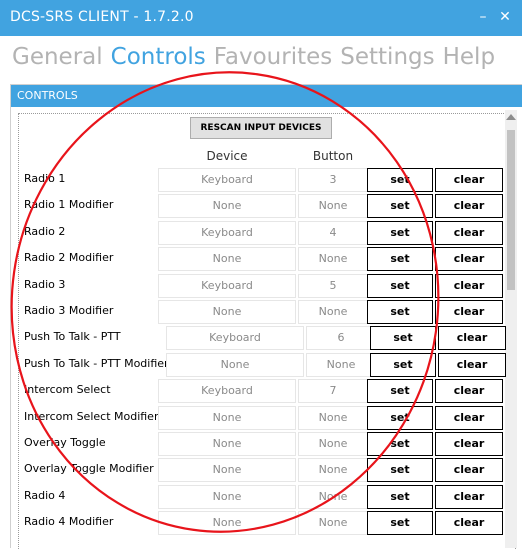 Image resolution: width=522 pixels, height=549 pixels. I want to click on control-row: Radio 2 Modifier None None set clear, so click(261, 259).